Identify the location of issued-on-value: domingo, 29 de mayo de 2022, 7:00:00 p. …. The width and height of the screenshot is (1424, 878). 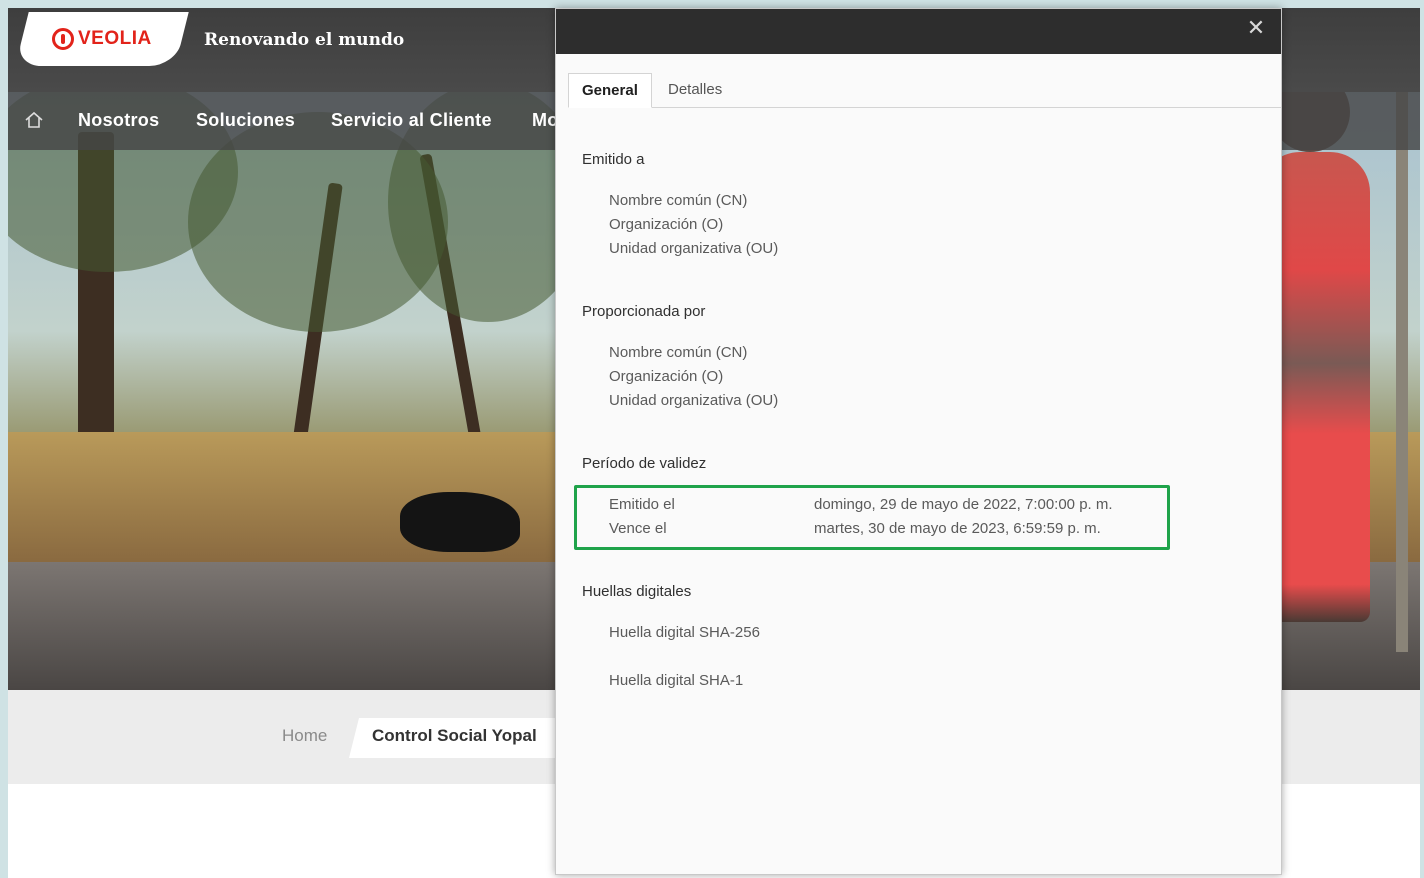
(963, 504).